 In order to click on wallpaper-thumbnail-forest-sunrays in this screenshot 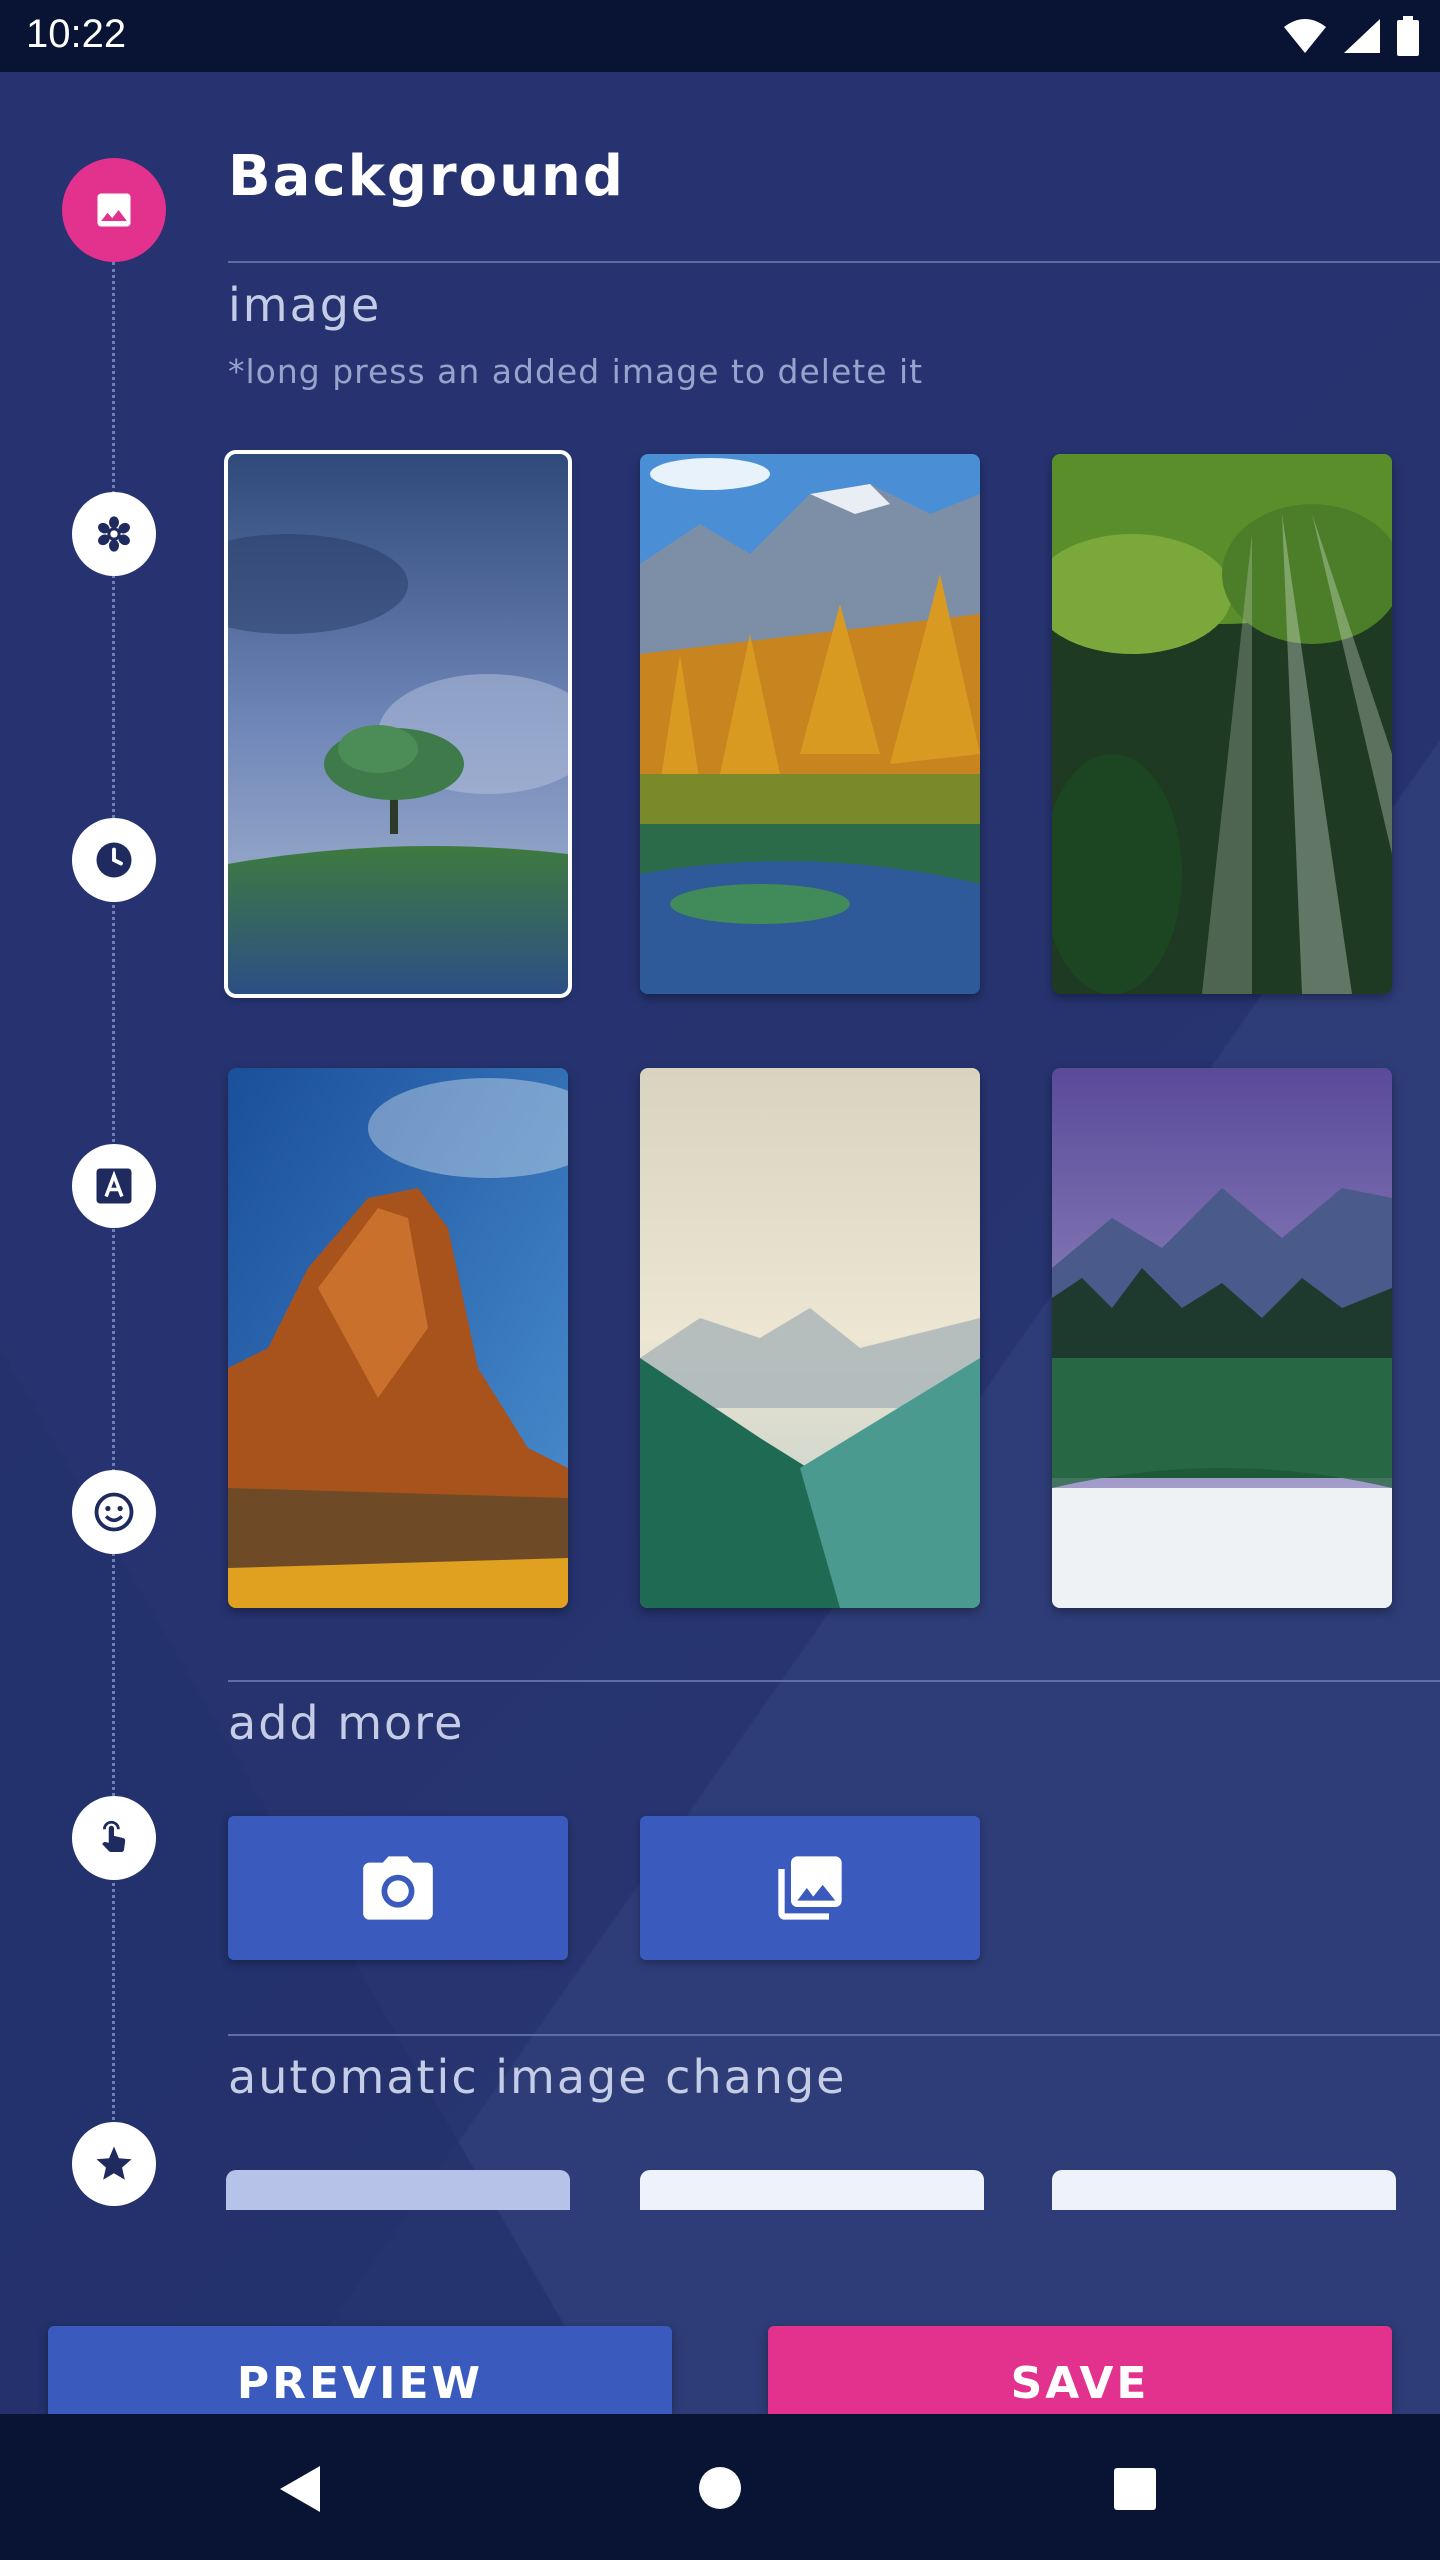, I will do `click(1222, 724)`.